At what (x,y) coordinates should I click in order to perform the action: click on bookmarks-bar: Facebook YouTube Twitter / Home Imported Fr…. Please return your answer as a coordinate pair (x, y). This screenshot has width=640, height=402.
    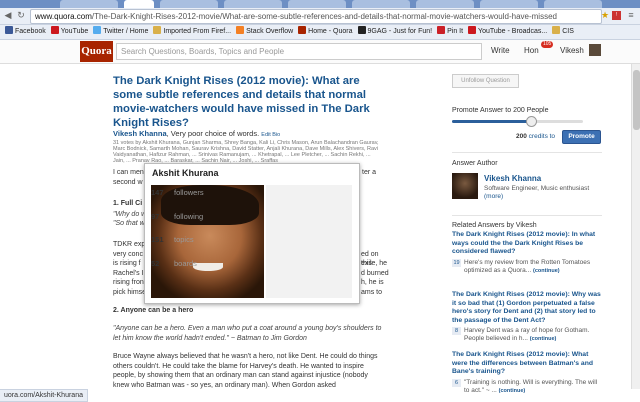
    Looking at the image, I should click on (320, 32).